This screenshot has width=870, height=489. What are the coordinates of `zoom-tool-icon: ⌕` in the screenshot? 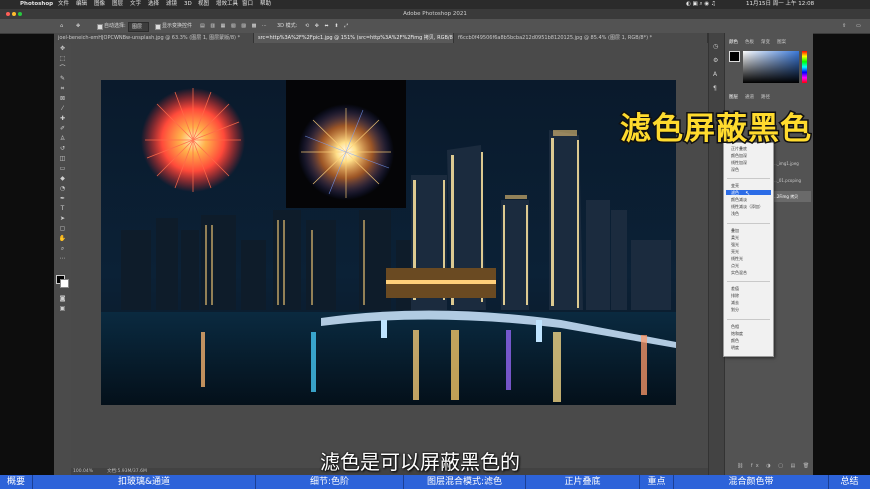 It's located at (62, 248).